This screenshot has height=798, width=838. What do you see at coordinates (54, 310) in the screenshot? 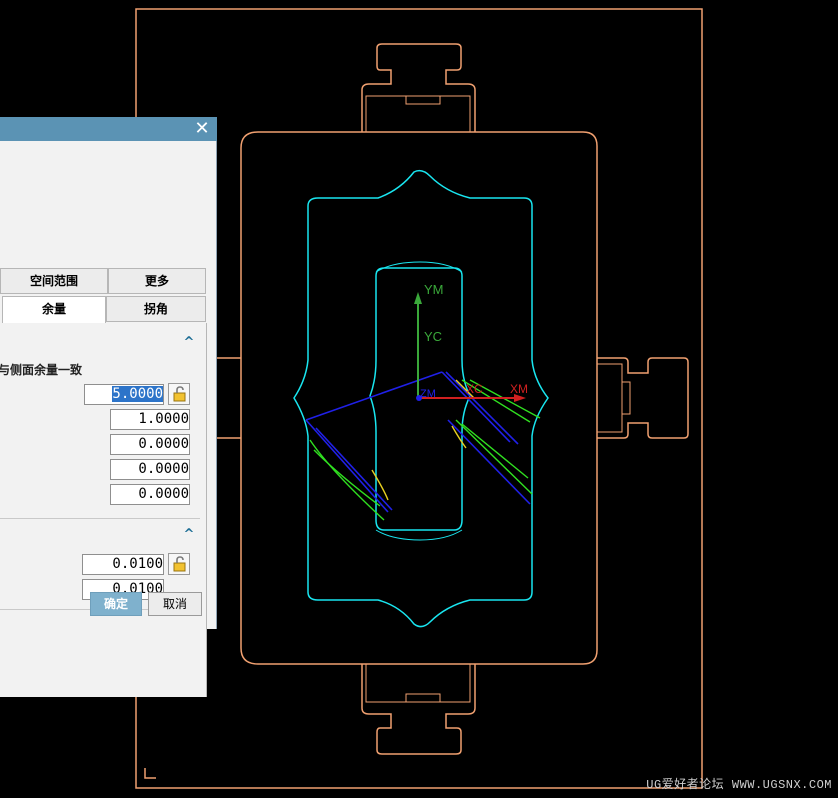
I see `tab-allowance: 余量` at bounding box center [54, 310].